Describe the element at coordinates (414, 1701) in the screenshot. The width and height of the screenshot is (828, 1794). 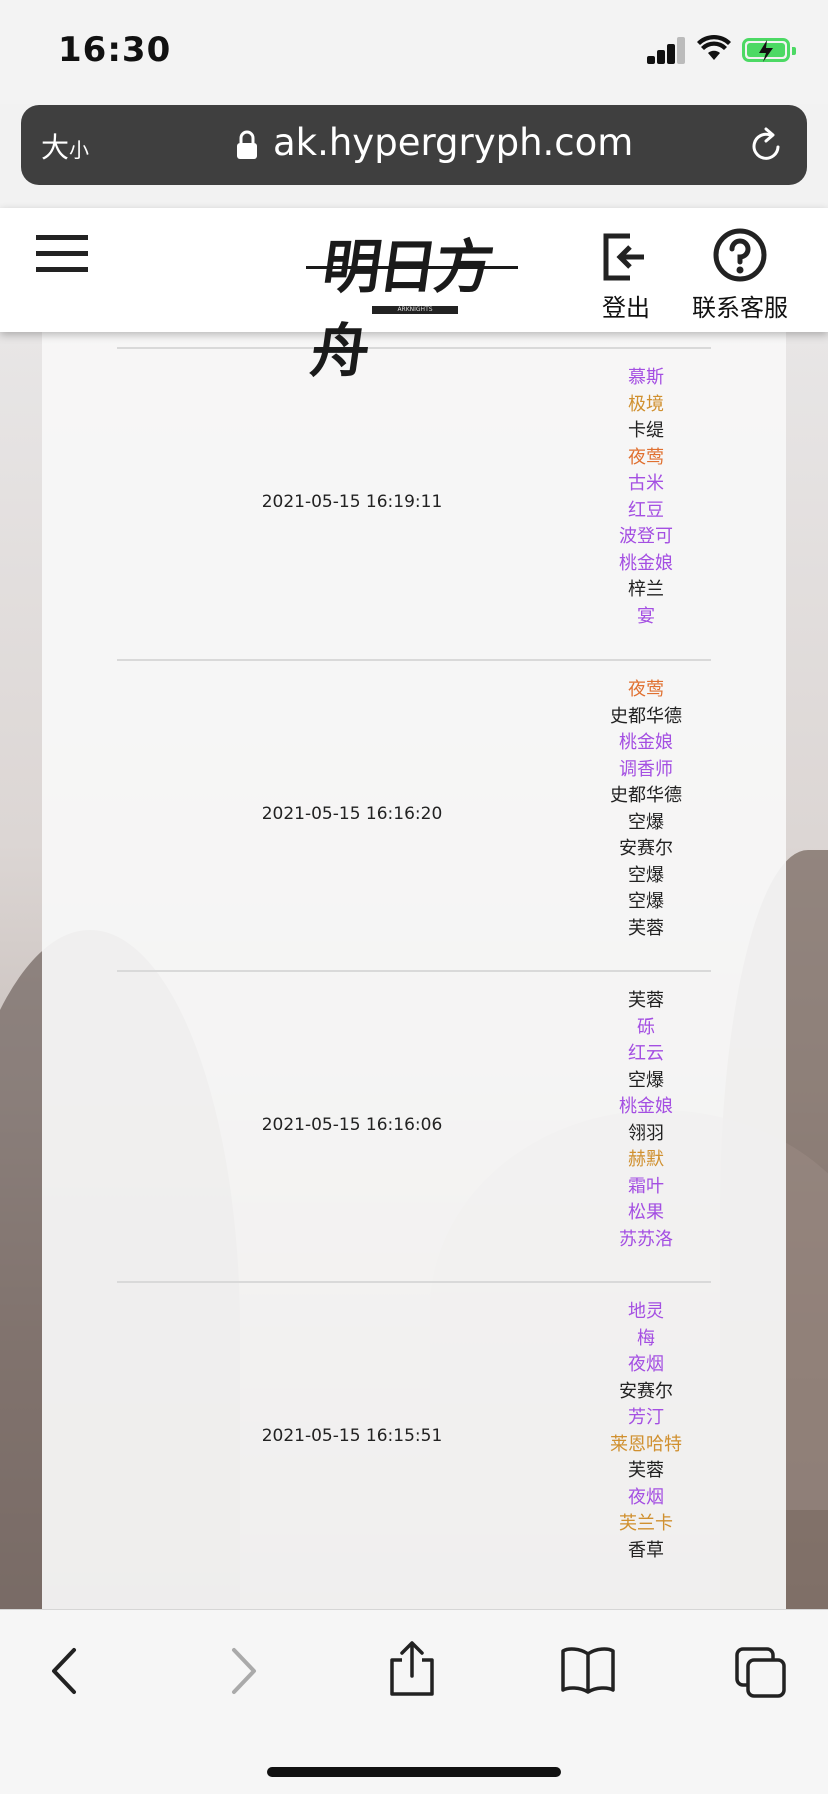
I see `browser-toolbar` at that location.